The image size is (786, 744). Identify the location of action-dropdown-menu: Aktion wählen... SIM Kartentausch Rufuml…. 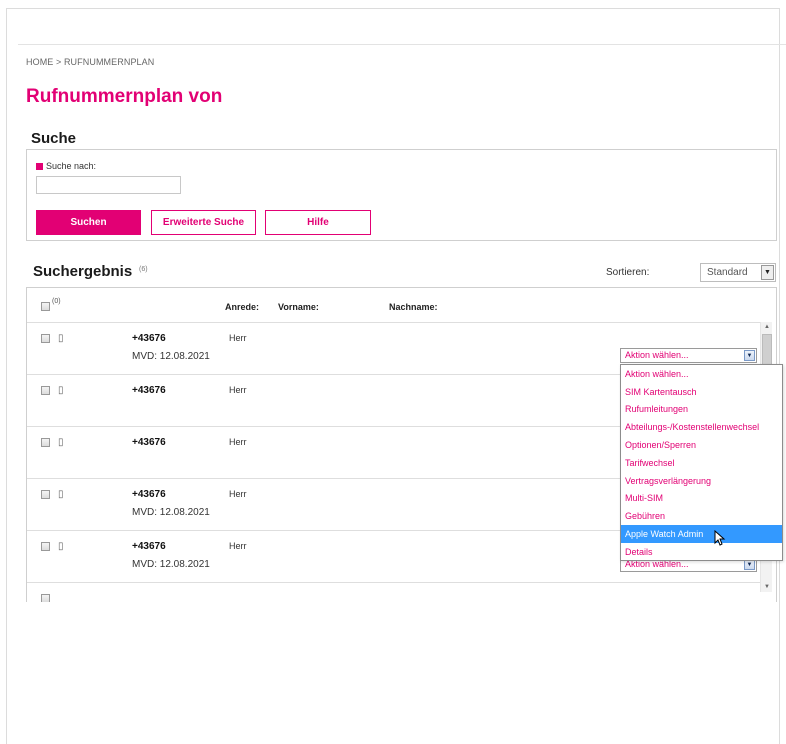
(701, 462).